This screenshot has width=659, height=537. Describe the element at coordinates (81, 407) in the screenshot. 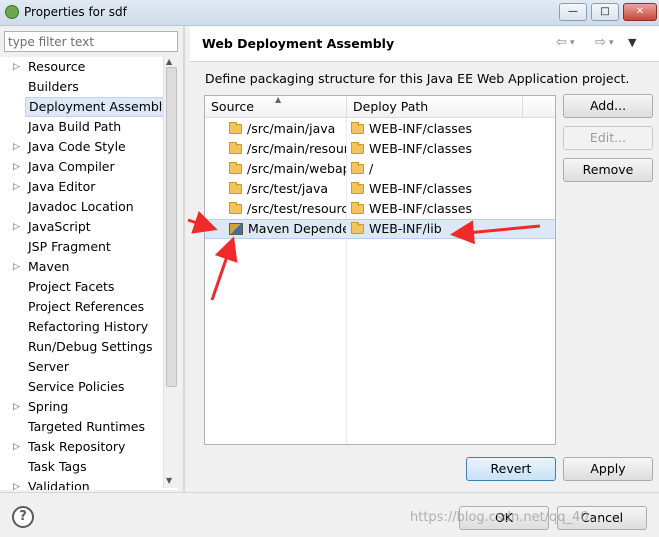

I see `nav-item-spring: ▷ Spring` at that location.